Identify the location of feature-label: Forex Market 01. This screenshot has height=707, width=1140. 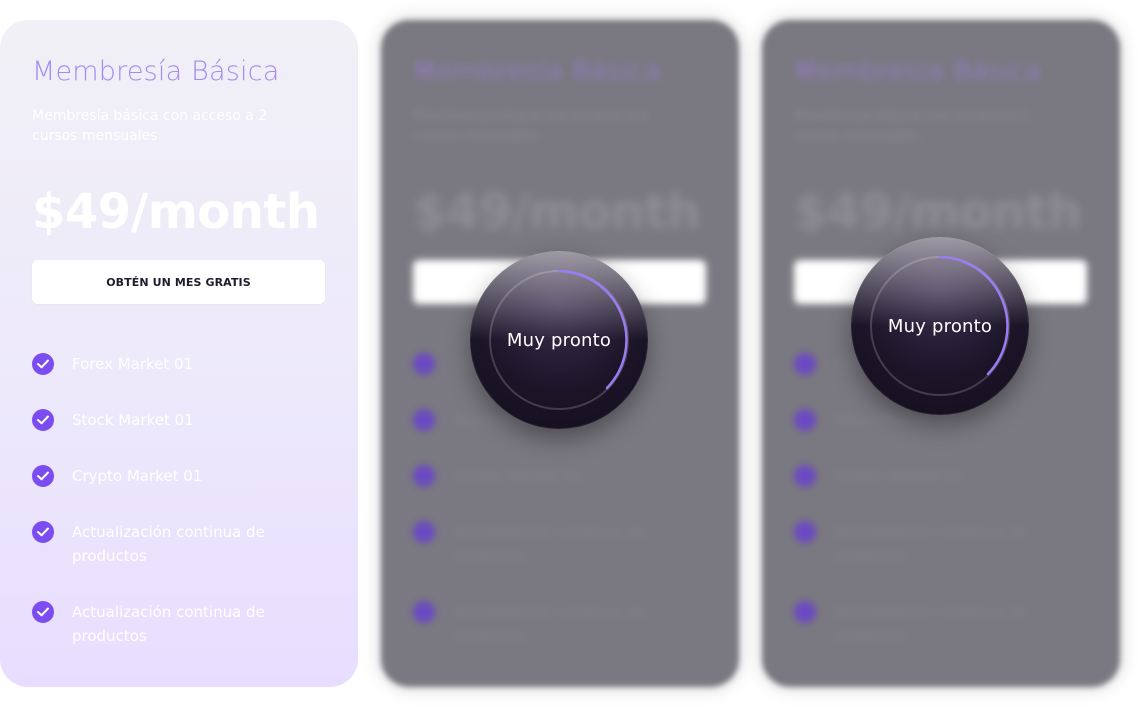
(133, 364).